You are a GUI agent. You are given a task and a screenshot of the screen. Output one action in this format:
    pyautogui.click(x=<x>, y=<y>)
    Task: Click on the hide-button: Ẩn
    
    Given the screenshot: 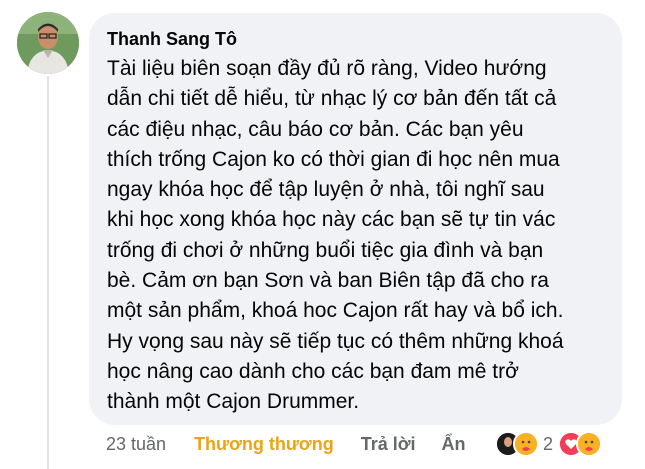 What is the action you would take?
    pyautogui.click(x=454, y=444)
    